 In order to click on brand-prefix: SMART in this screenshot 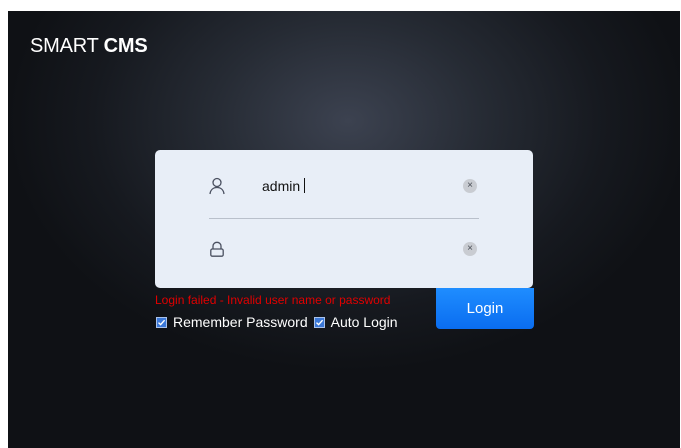, I will do `click(67, 46)`.